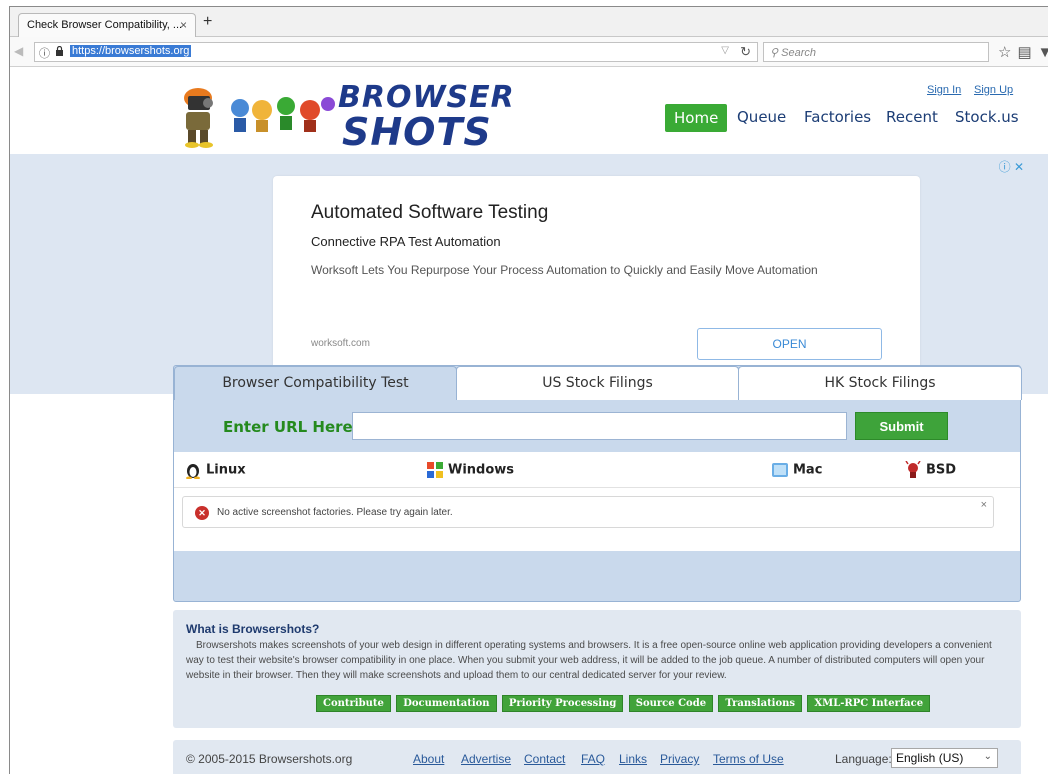  Describe the element at coordinates (993, 90) in the screenshot. I see `sign-up-link: Sign Up` at that location.